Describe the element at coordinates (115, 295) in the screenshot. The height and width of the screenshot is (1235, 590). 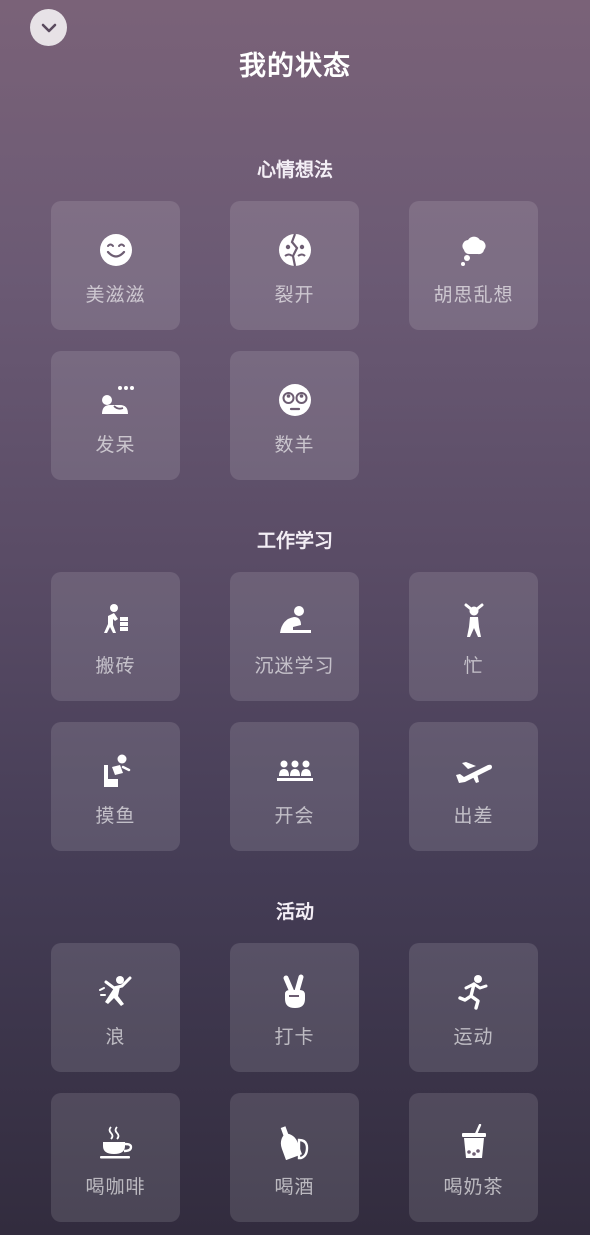
I see `tile-label: 美滋滋` at that location.